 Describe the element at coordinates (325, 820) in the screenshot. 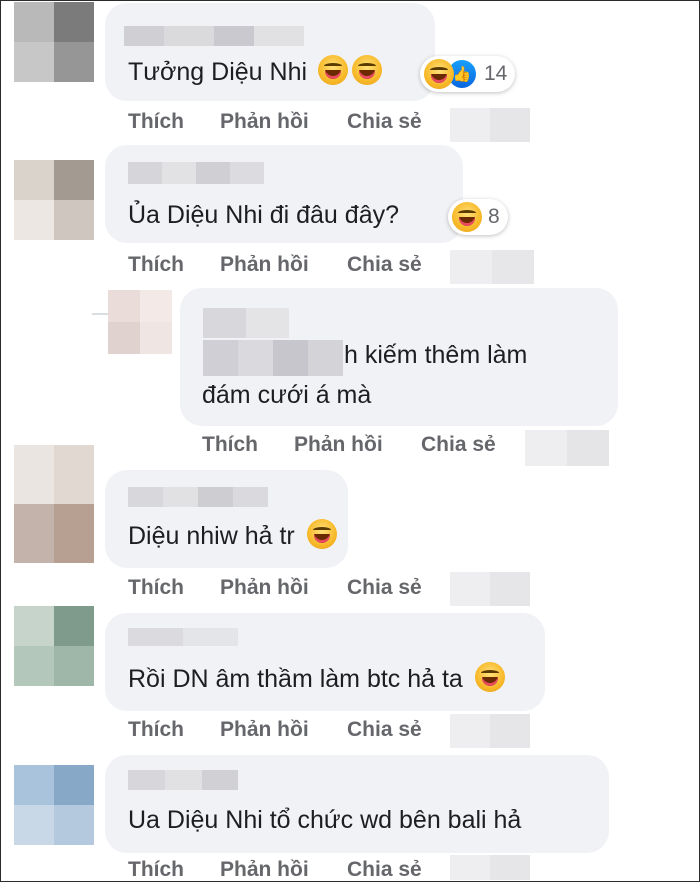

I see `comment-text: Ua Diệu Nhi tổ chức wd bên bali hả` at that location.